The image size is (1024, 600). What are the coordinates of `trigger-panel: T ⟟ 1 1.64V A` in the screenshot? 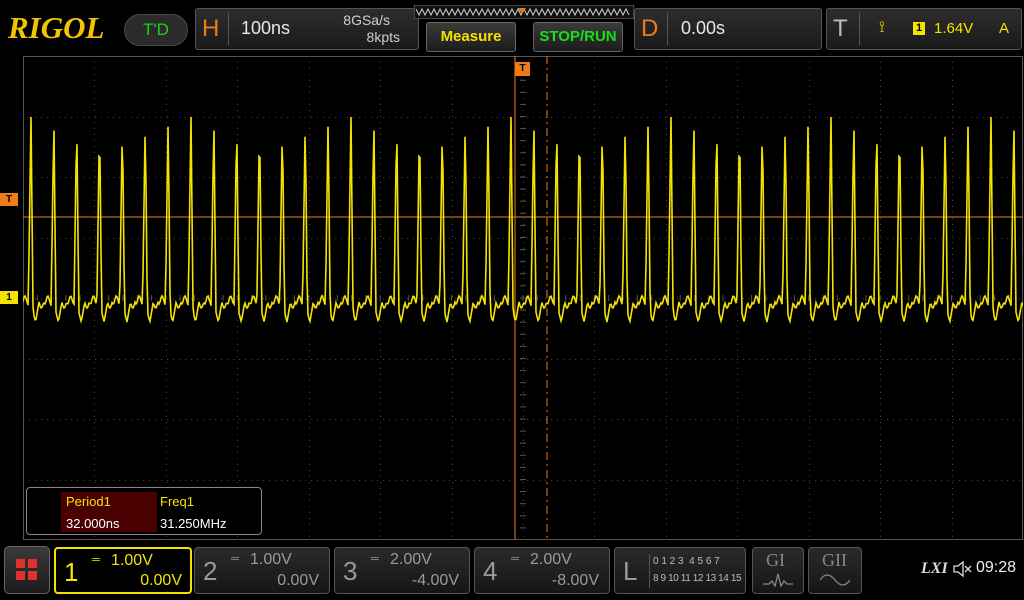 It's located at (924, 29).